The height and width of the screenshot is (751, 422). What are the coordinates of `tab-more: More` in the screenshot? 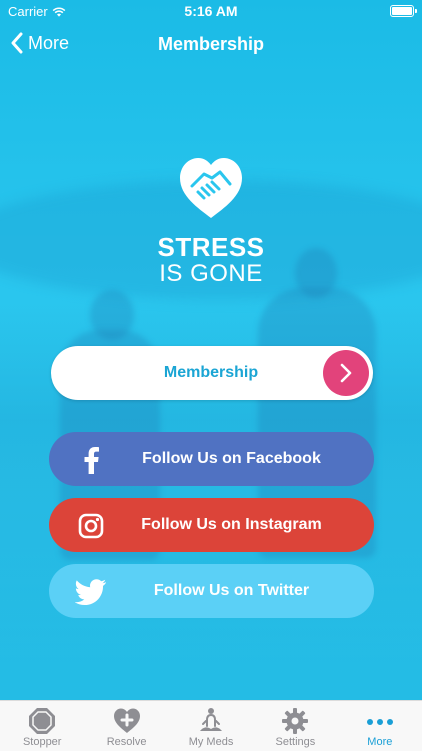 It's located at (380, 726).